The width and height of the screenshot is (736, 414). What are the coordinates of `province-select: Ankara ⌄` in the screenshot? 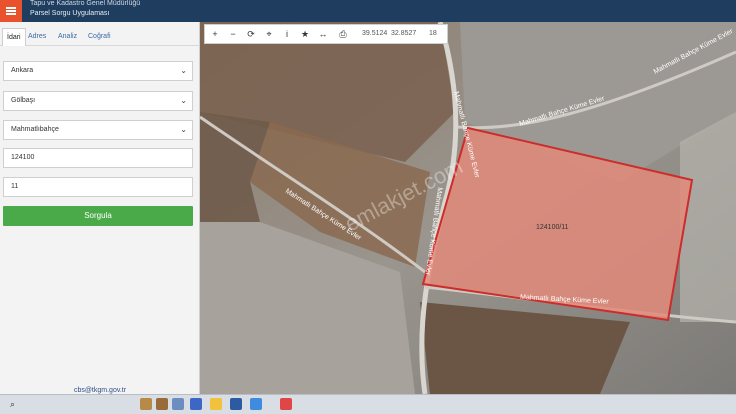 It's located at (98, 71).